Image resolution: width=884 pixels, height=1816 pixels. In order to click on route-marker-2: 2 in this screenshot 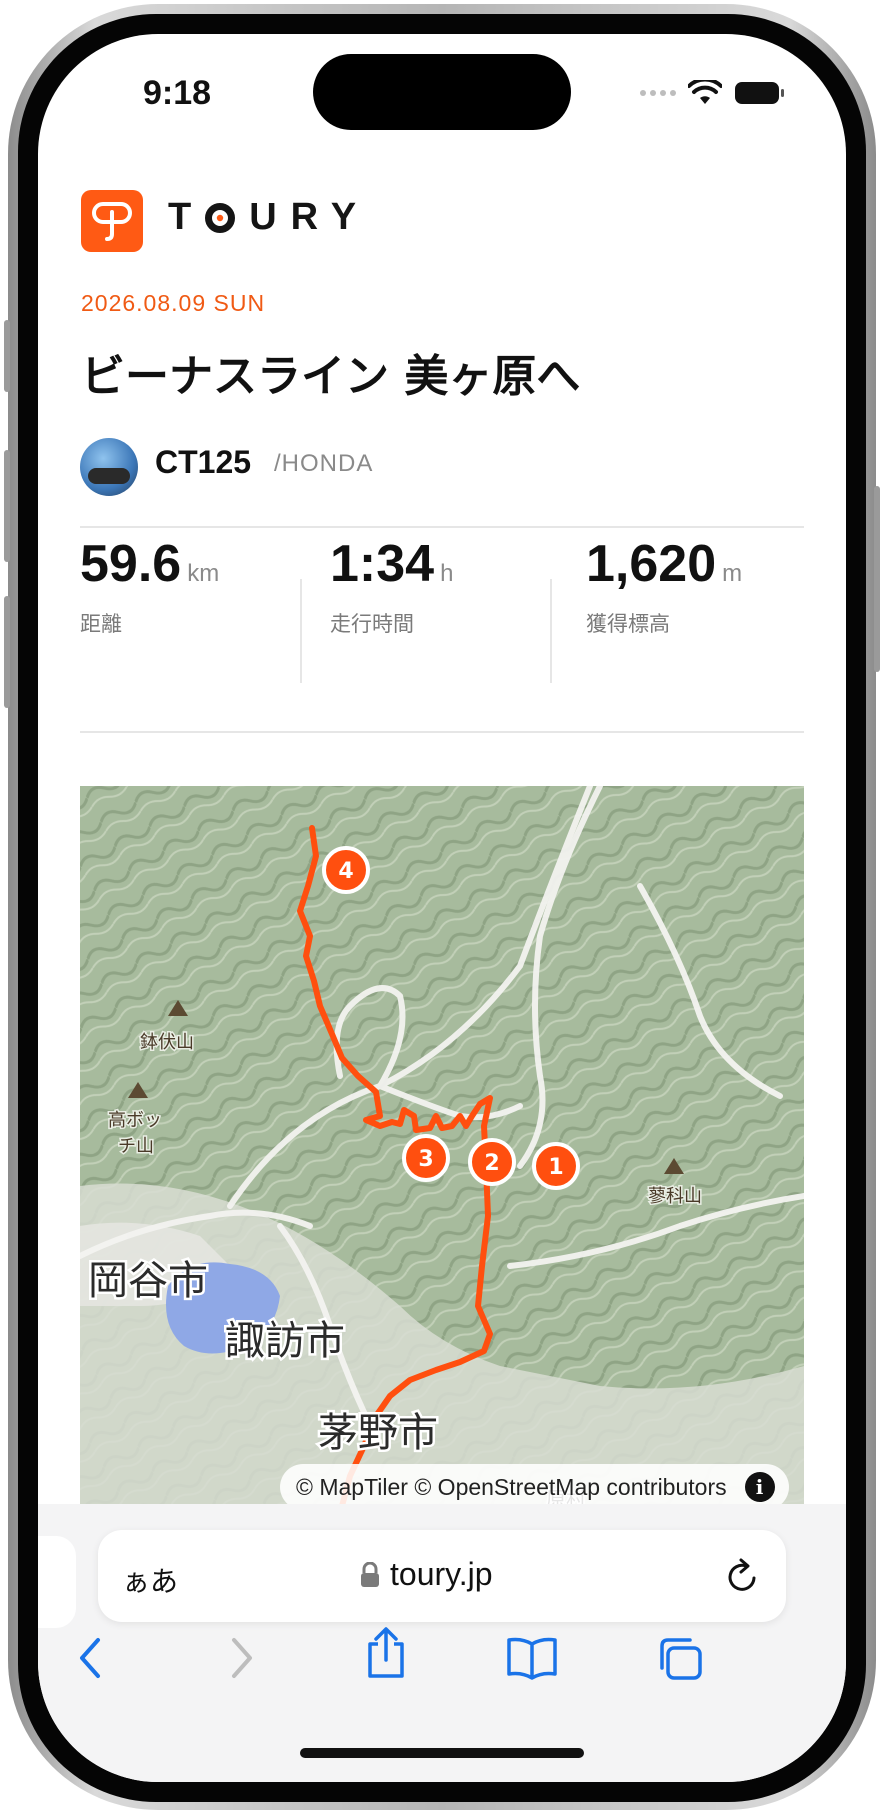, I will do `click(492, 1162)`.